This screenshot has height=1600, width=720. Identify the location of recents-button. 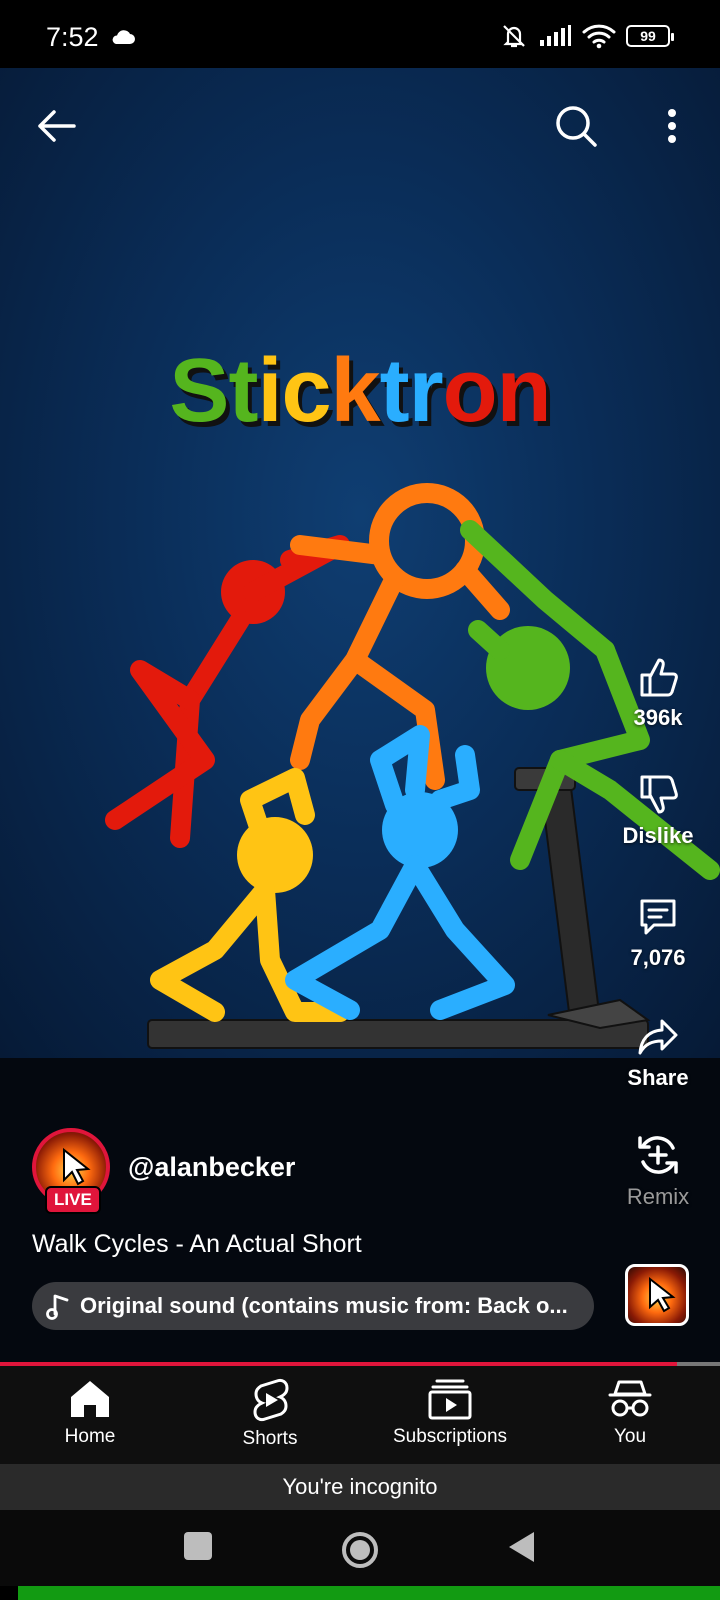
(198, 1548).